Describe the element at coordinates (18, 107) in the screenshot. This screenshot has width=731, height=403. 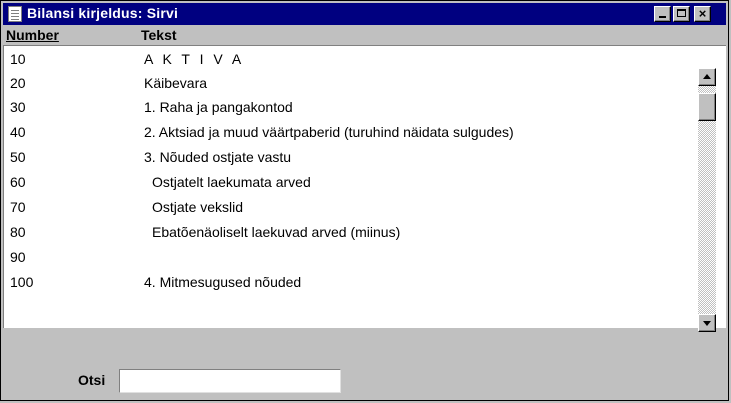
I see `row-number: 30` at that location.